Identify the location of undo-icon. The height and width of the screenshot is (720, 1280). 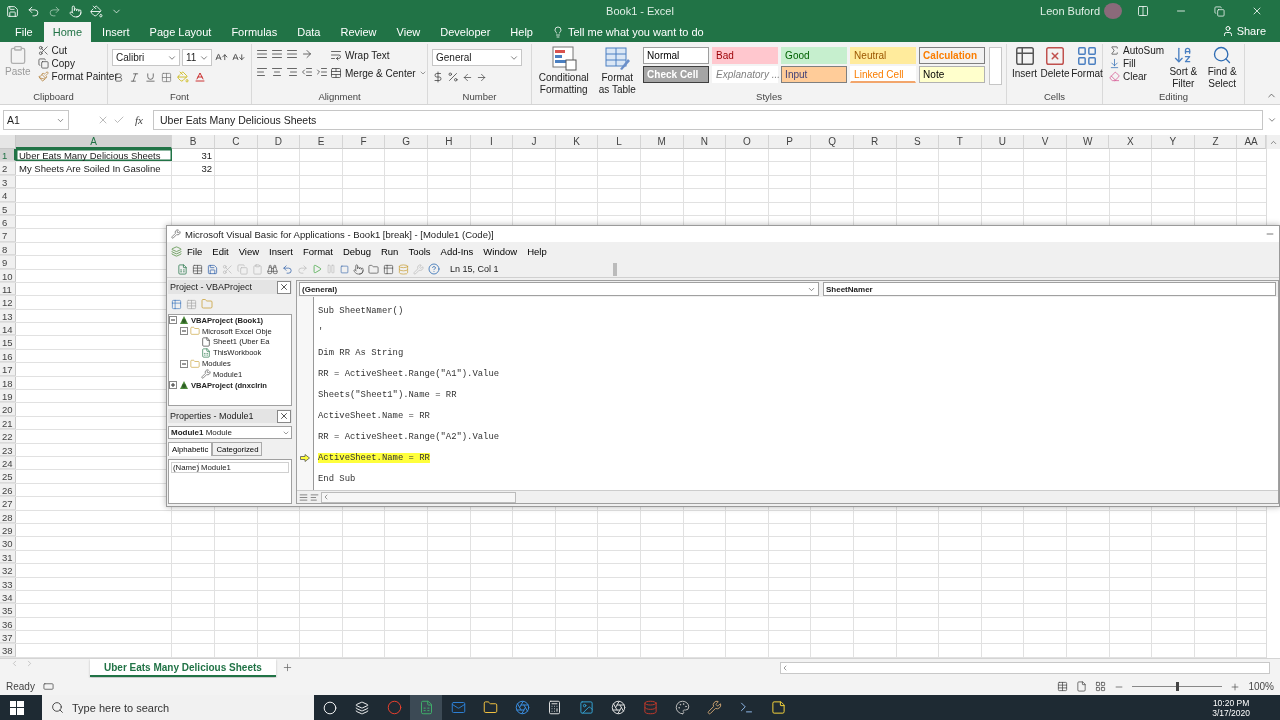
(33, 11).